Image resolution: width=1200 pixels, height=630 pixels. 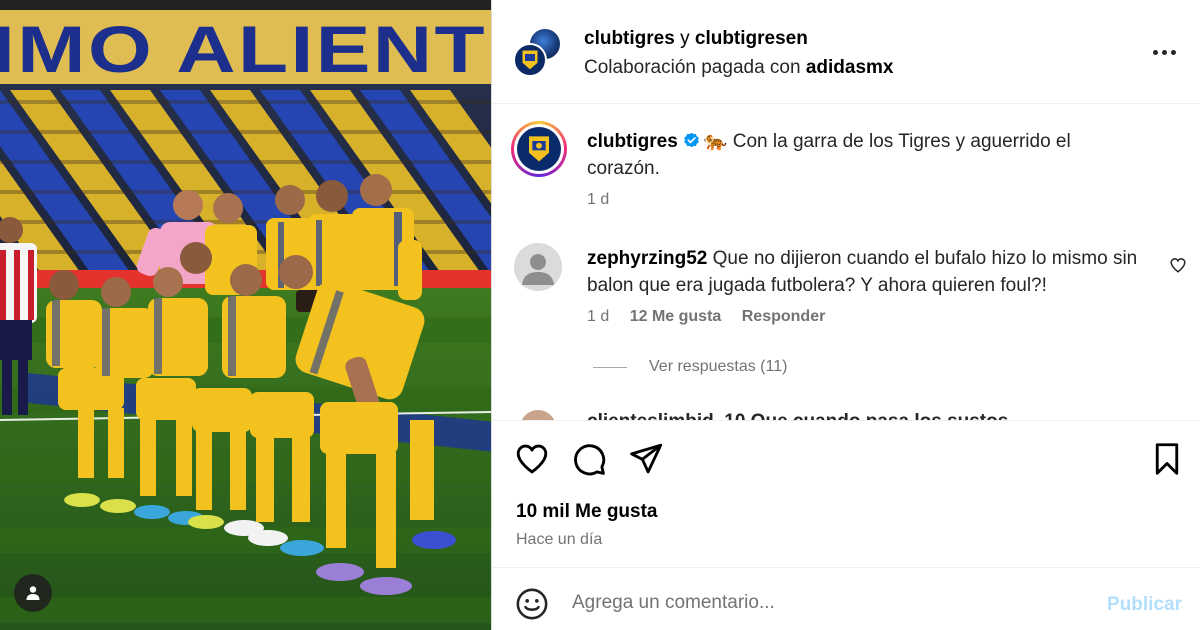 I want to click on reply-button: Responder, so click(x=784, y=316).